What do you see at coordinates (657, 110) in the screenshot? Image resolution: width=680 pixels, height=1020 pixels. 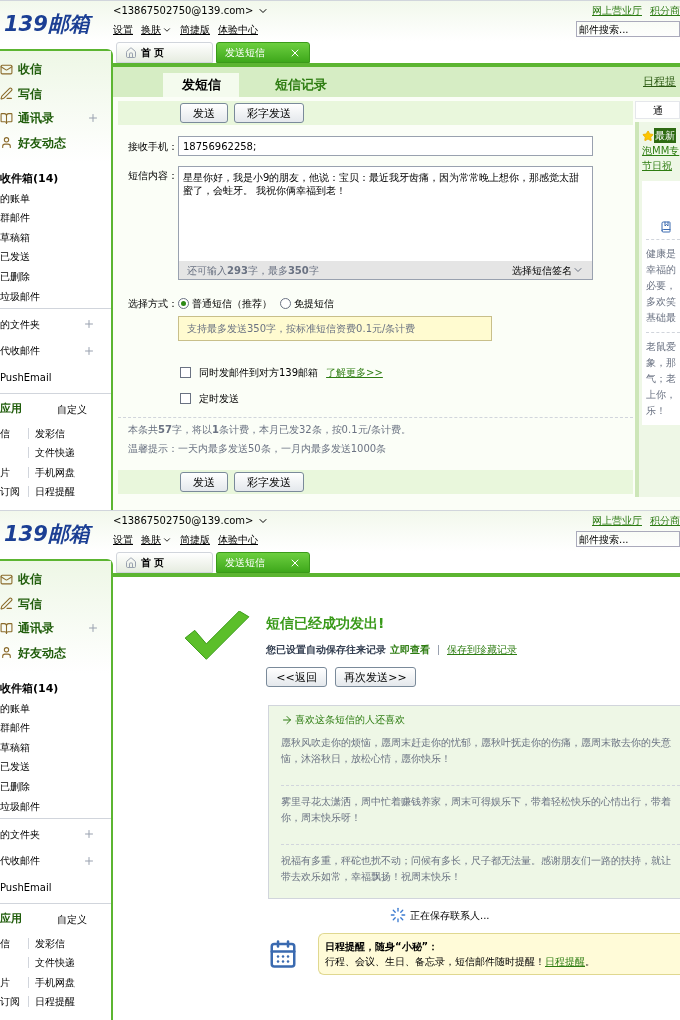 I see `side-tab: 通` at bounding box center [657, 110].